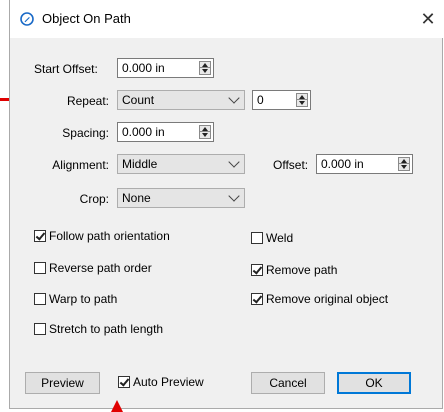  Describe the element at coordinates (27, 19) in the screenshot. I see `pen-nib-icon` at that location.